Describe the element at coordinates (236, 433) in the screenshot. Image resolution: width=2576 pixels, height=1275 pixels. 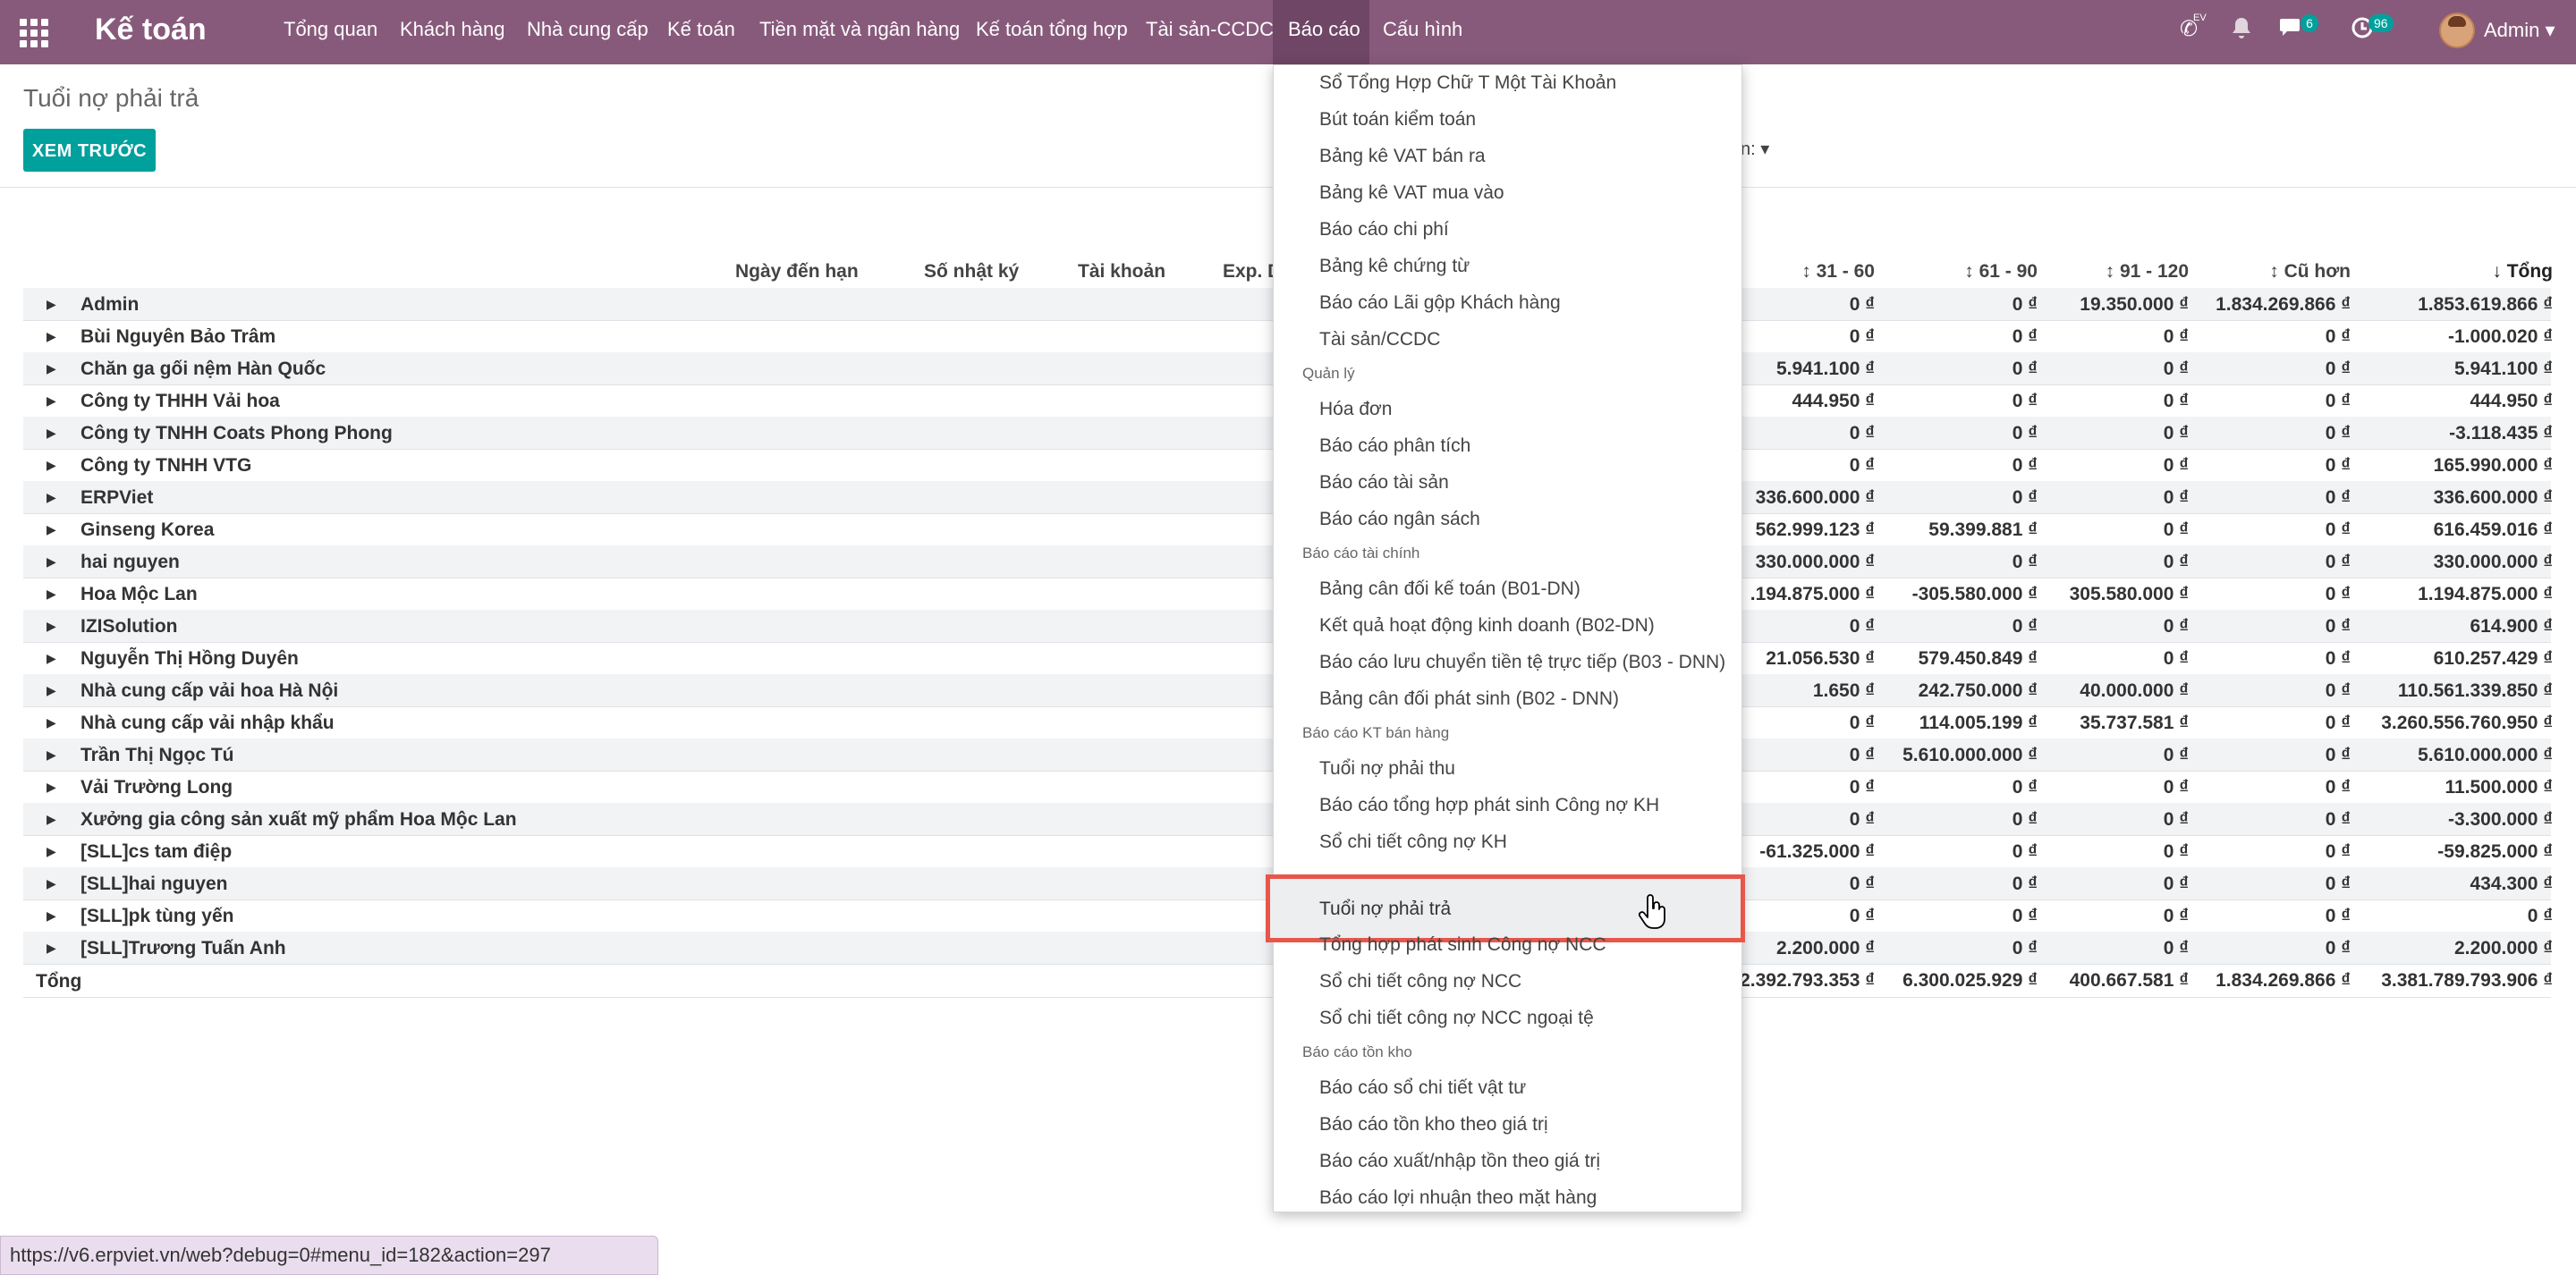
I see `partner-name: Công ty TNHH Coats Phong Phong` at that location.